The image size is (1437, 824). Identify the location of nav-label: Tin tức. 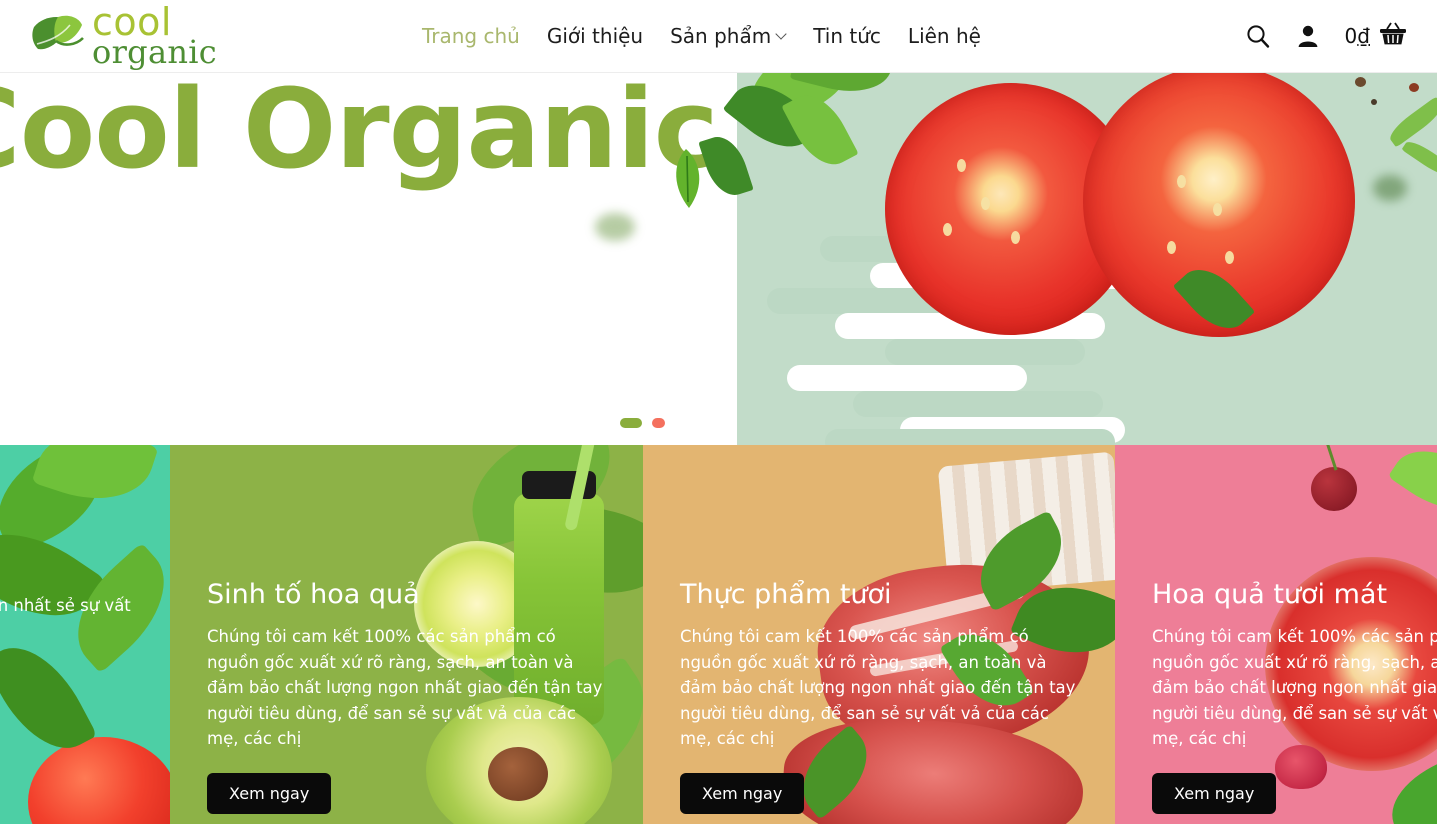
(847, 36).